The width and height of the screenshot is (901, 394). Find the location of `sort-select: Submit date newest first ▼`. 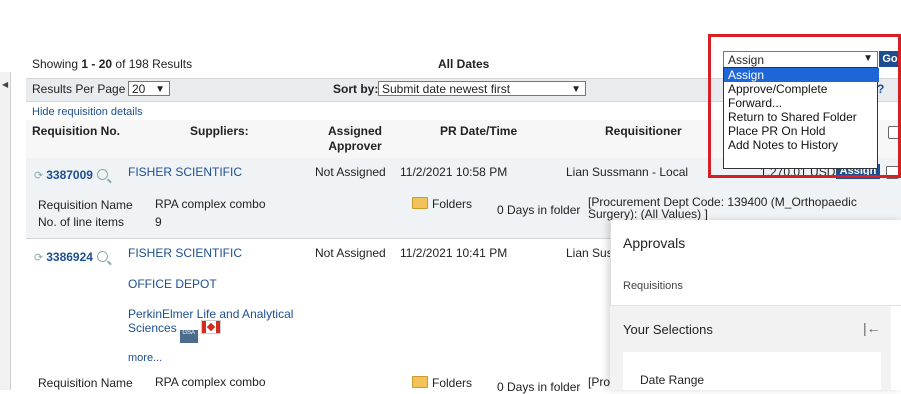

sort-select: Submit date newest first ▼ is located at coordinates (482, 88).